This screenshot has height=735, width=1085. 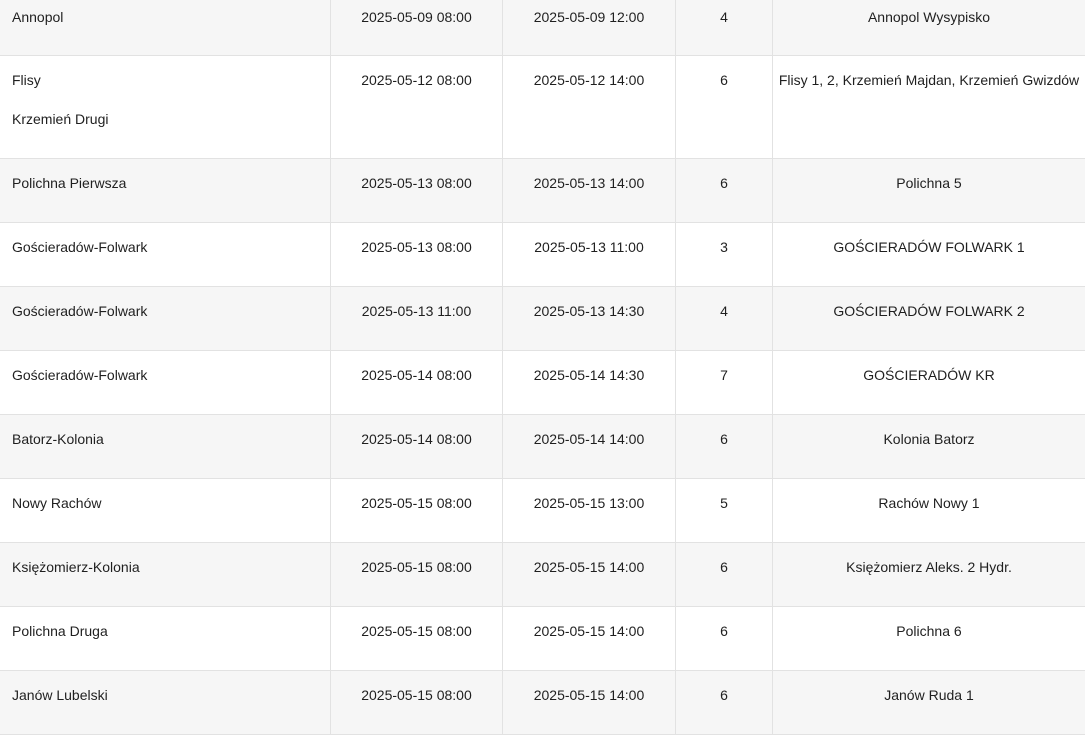 I want to click on cell-station: GOŚCIERADÓW FOLWARK 2, so click(x=929, y=318).